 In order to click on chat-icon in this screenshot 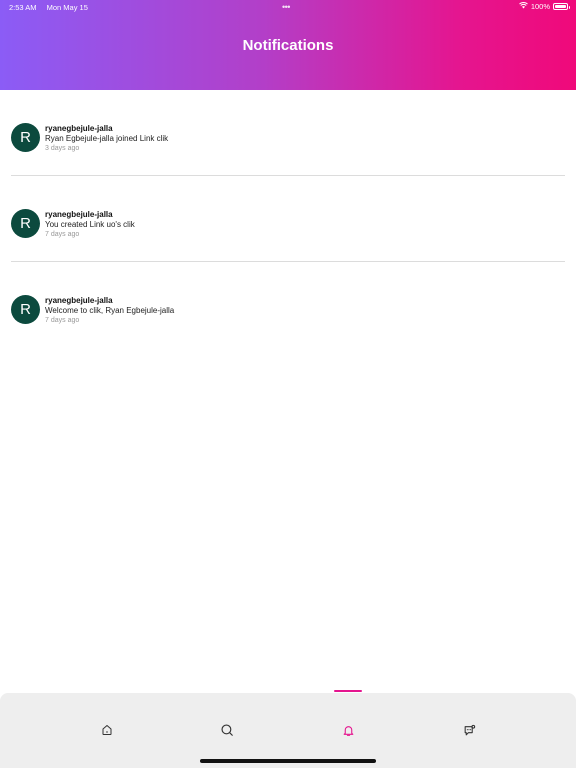, I will do `click(469, 729)`.